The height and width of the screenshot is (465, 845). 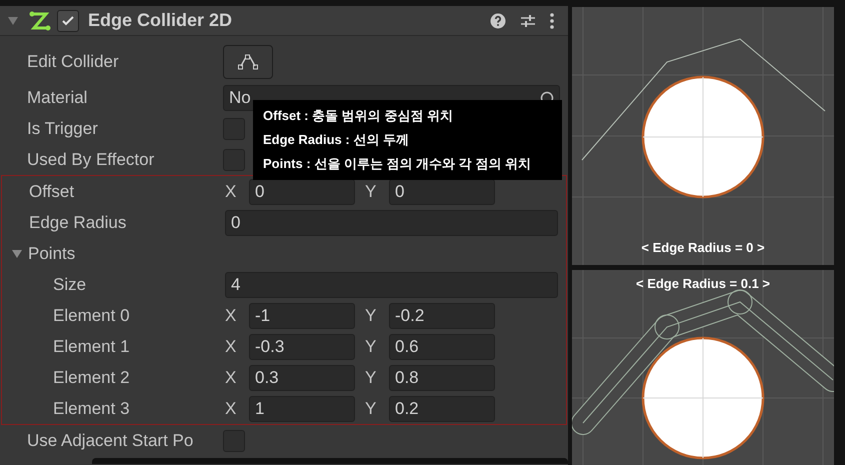 What do you see at coordinates (90, 159) in the screenshot?
I see `field-label: Used By Effector` at bounding box center [90, 159].